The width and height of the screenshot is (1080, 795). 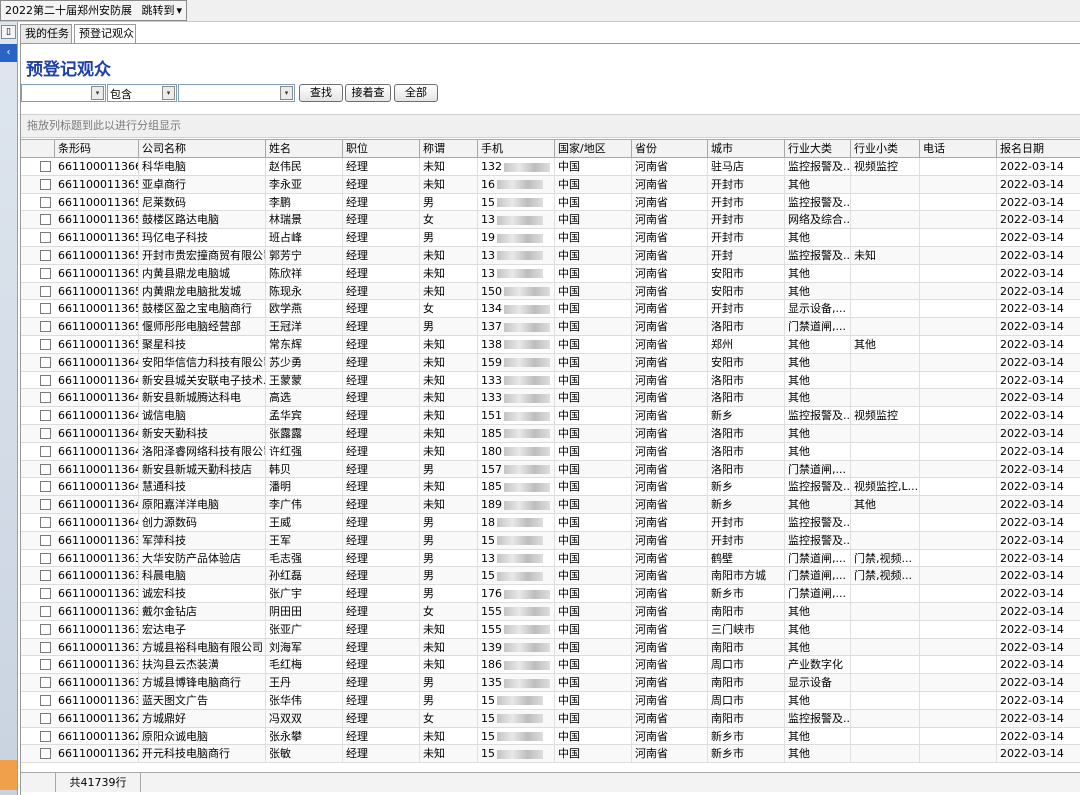 What do you see at coordinates (357, 665) in the screenshot?
I see `position-text: 经理` at bounding box center [357, 665].